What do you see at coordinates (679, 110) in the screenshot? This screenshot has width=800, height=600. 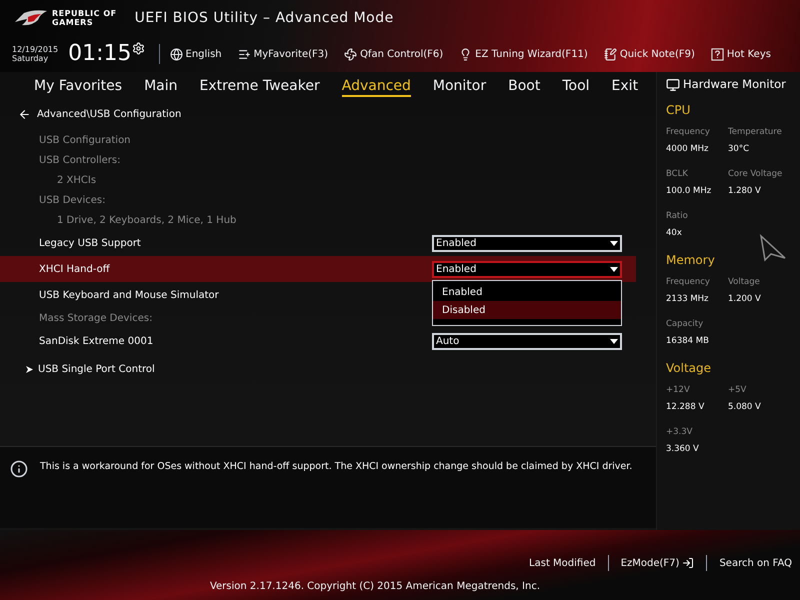 I see `section-title: CPU` at bounding box center [679, 110].